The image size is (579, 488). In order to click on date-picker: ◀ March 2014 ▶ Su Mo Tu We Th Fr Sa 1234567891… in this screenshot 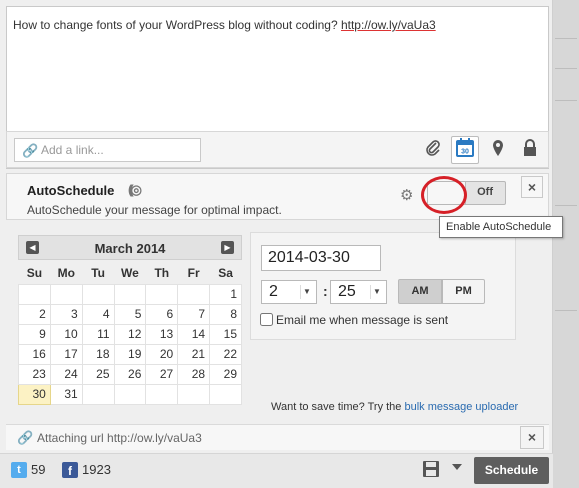, I will do `click(130, 320)`.